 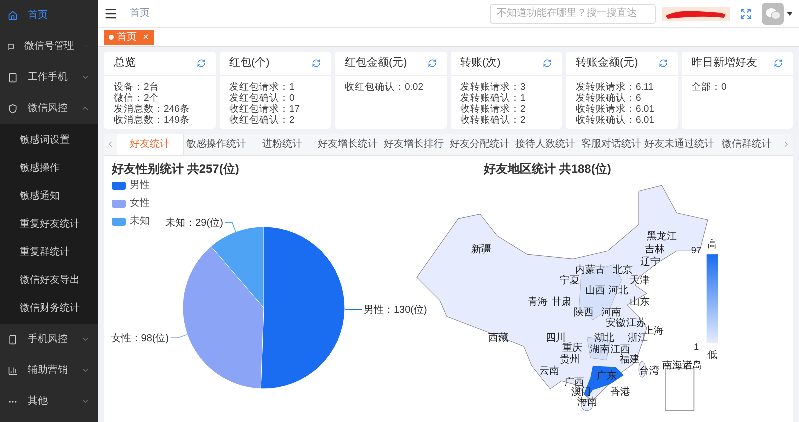 What do you see at coordinates (725, 64) in the screenshot?
I see `card-title: 昨日新增好友` at bounding box center [725, 64].